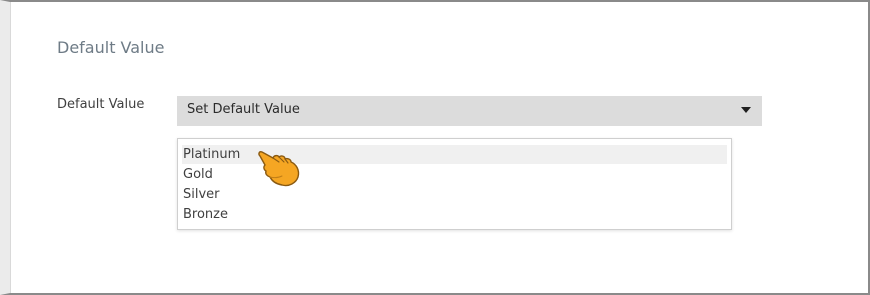 This screenshot has height=295, width=870. Describe the element at coordinates (111, 47) in the screenshot. I see `section-title: Default Value` at that location.